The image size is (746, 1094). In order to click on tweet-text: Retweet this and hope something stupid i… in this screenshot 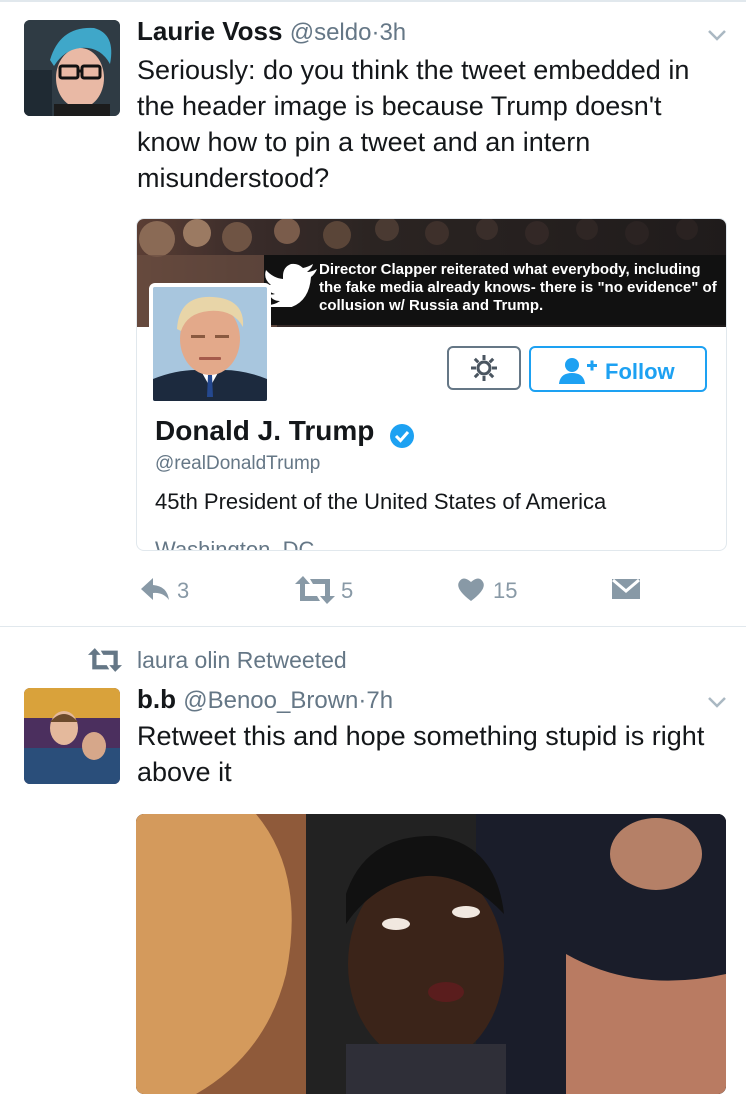, I will do `click(421, 754)`.